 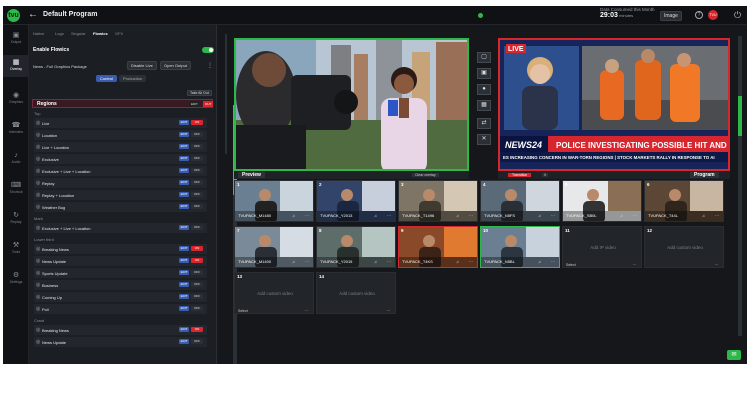 What do you see at coordinates (16, 277) in the screenshot?
I see `nav-settings: ⚙ Settings` at bounding box center [16, 277].